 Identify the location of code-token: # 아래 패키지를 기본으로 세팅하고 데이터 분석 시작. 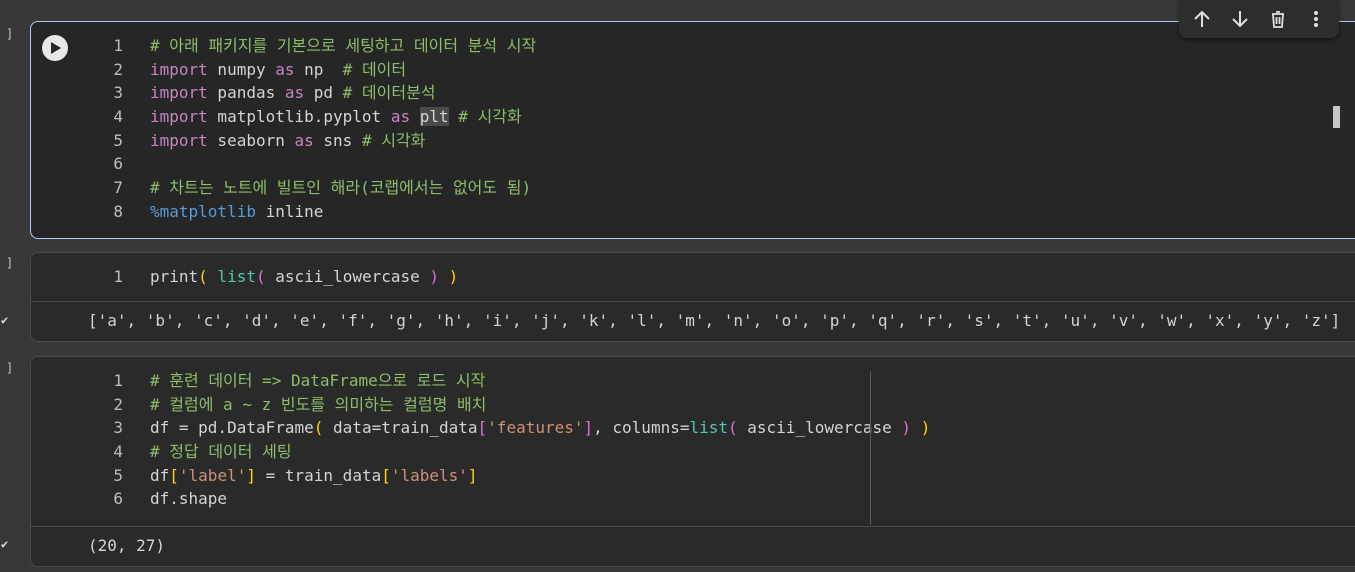
(343, 45).